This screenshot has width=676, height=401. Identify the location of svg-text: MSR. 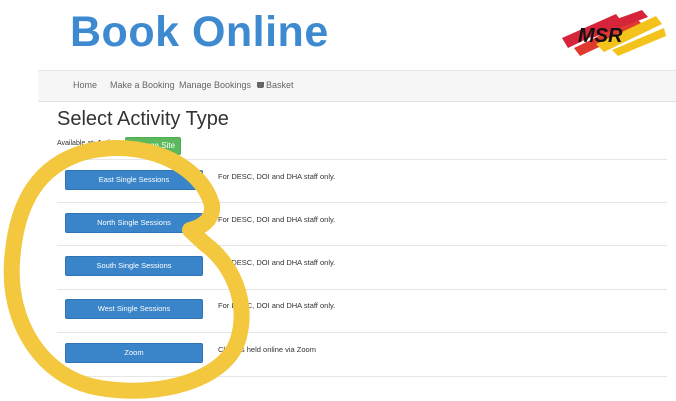
(600, 36).